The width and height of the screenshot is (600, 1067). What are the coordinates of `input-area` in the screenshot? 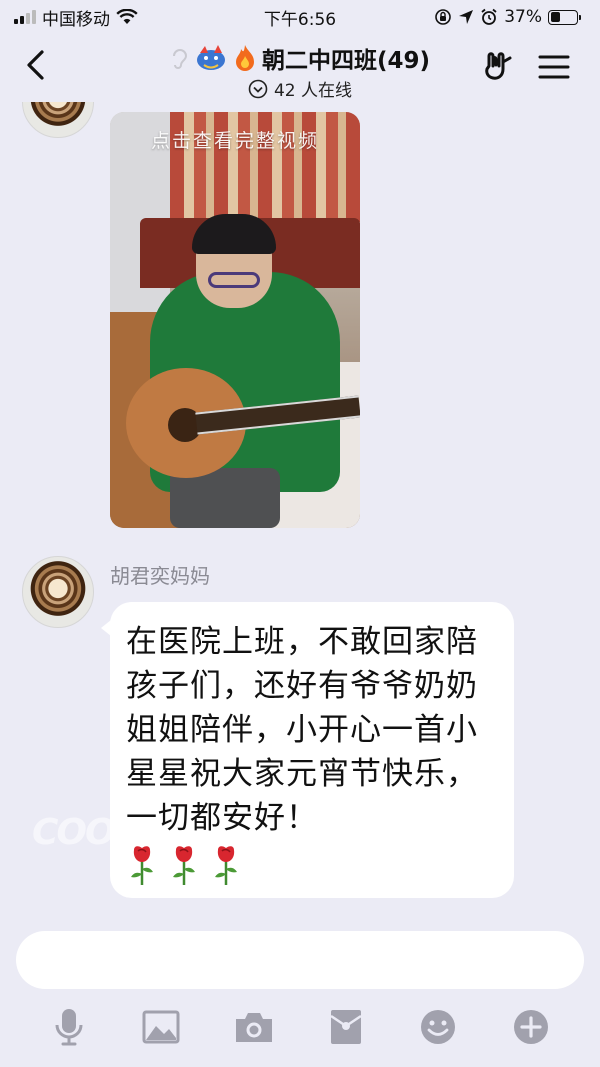 It's located at (300, 992).